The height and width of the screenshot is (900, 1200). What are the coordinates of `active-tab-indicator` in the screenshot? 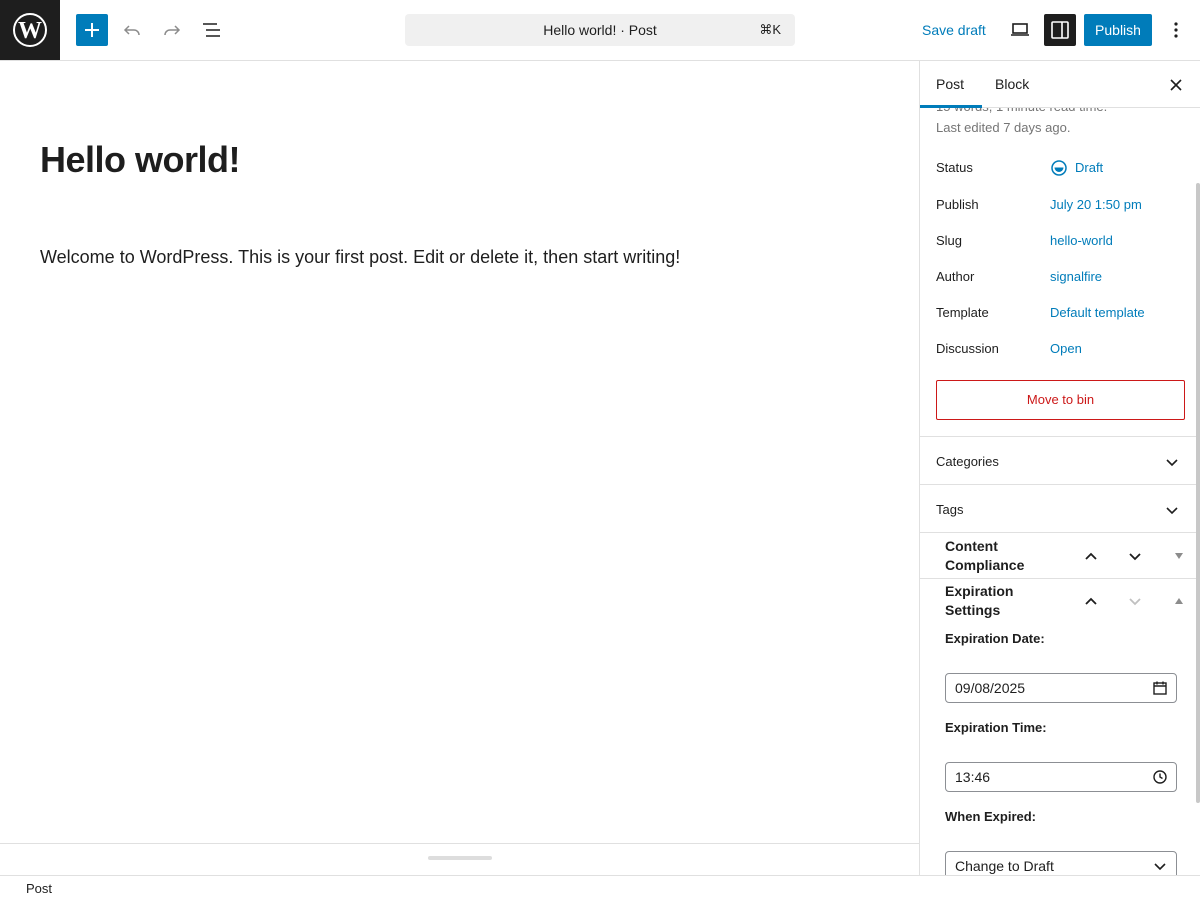 It's located at (951, 106).